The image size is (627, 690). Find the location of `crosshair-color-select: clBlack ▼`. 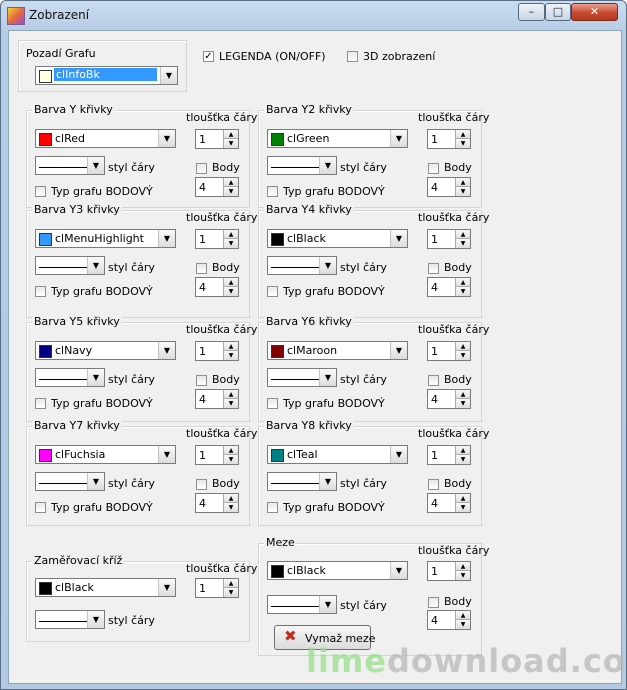

crosshair-color-select: clBlack ▼ is located at coordinates (105, 587).